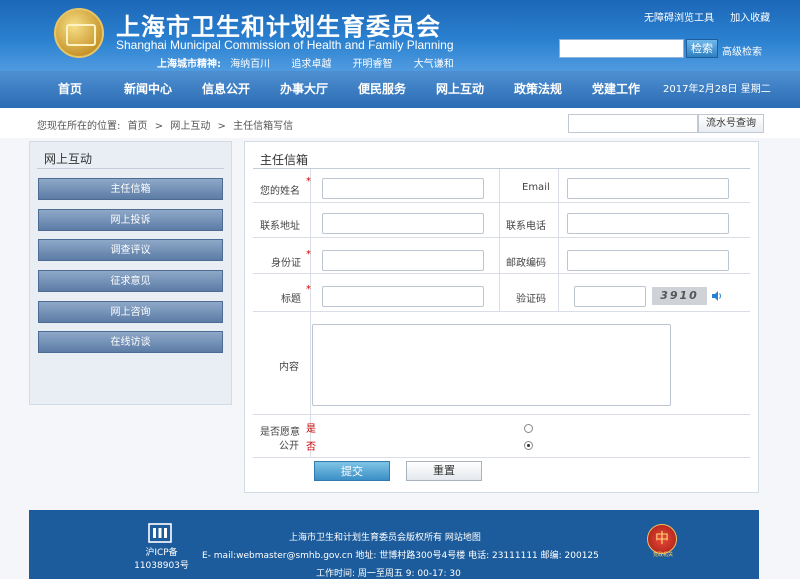 The width and height of the screenshot is (800, 579). Describe the element at coordinates (501, 436) in the screenshot. I see `form-row` at that location.